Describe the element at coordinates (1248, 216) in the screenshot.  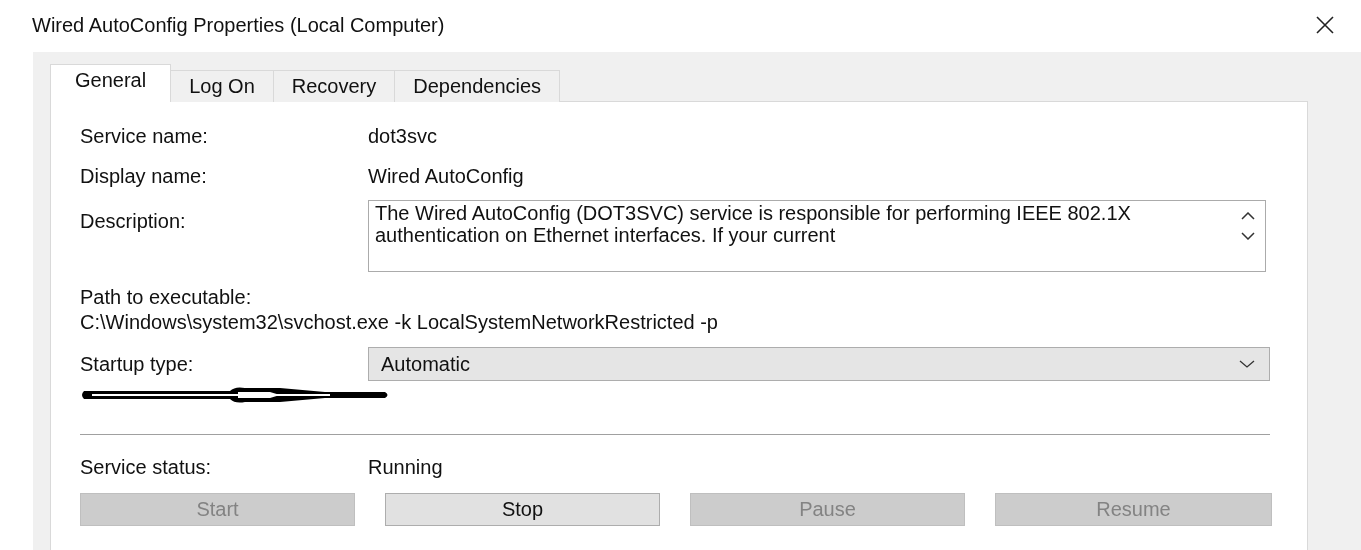
I see `scroll-up-icon` at that location.